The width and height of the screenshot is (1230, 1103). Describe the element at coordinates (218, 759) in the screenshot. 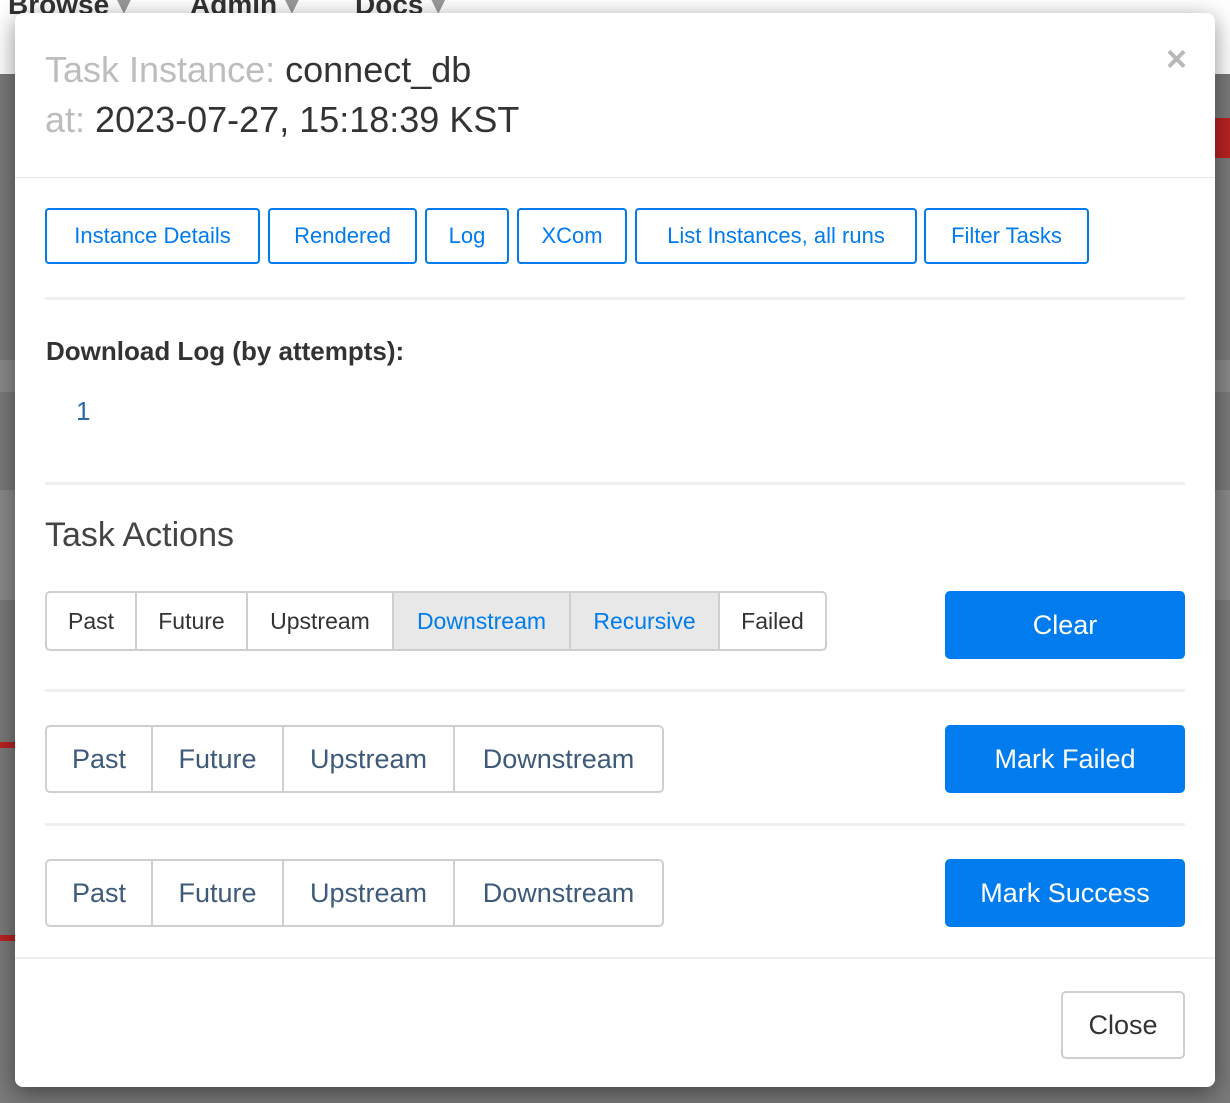

I see `mark-failed-option-future: Future` at that location.